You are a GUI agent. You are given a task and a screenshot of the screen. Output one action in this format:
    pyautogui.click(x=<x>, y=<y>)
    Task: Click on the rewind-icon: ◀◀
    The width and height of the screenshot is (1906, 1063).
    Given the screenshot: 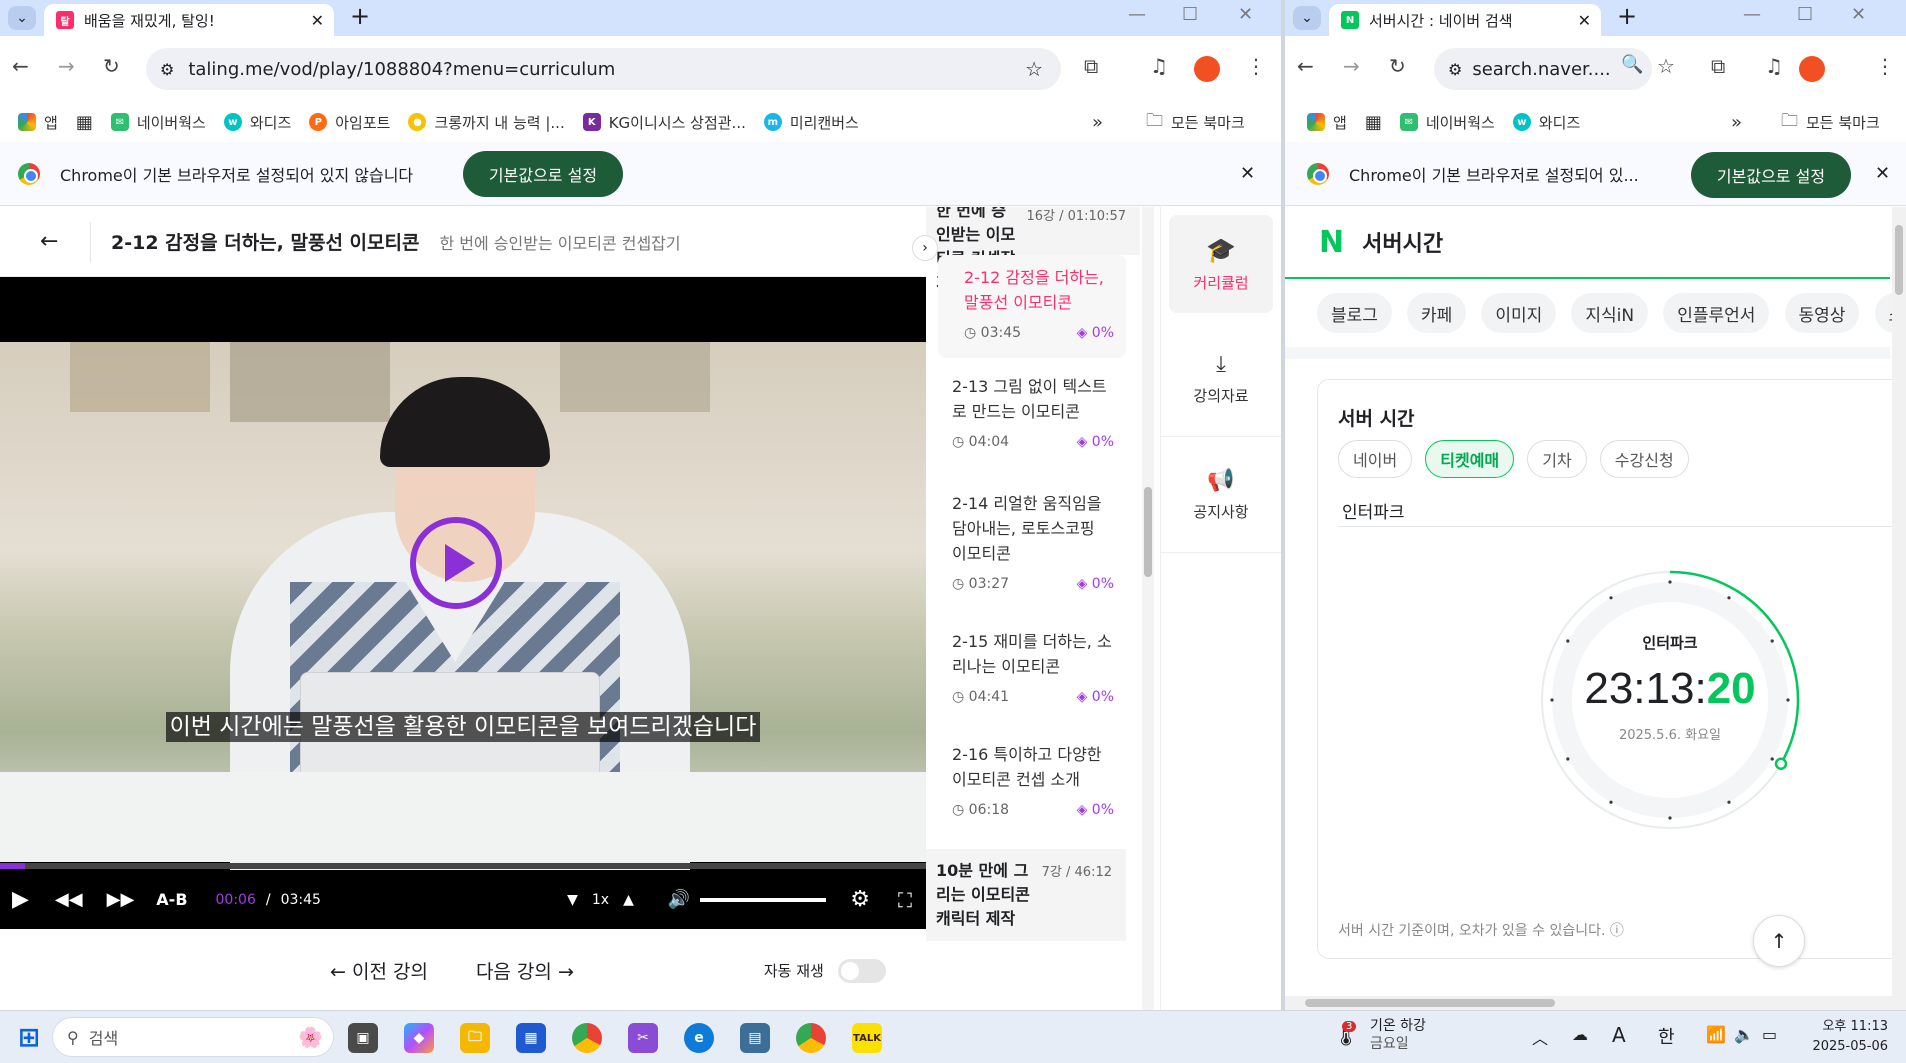 What is the action you would take?
    pyautogui.click(x=69, y=899)
    